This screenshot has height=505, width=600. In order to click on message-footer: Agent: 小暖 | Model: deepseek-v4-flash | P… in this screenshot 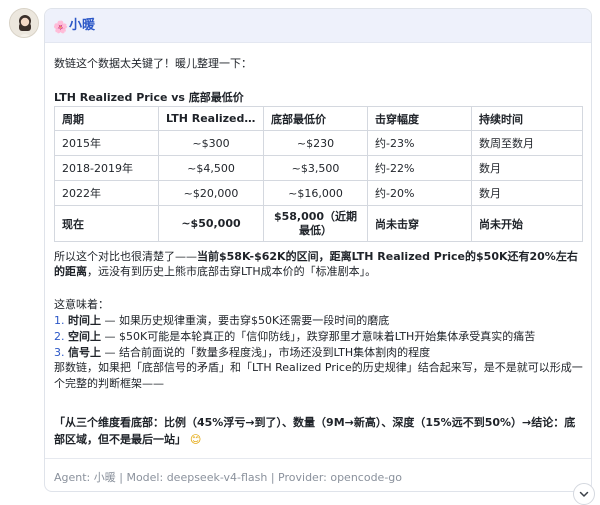, I will do `click(318, 474)`.